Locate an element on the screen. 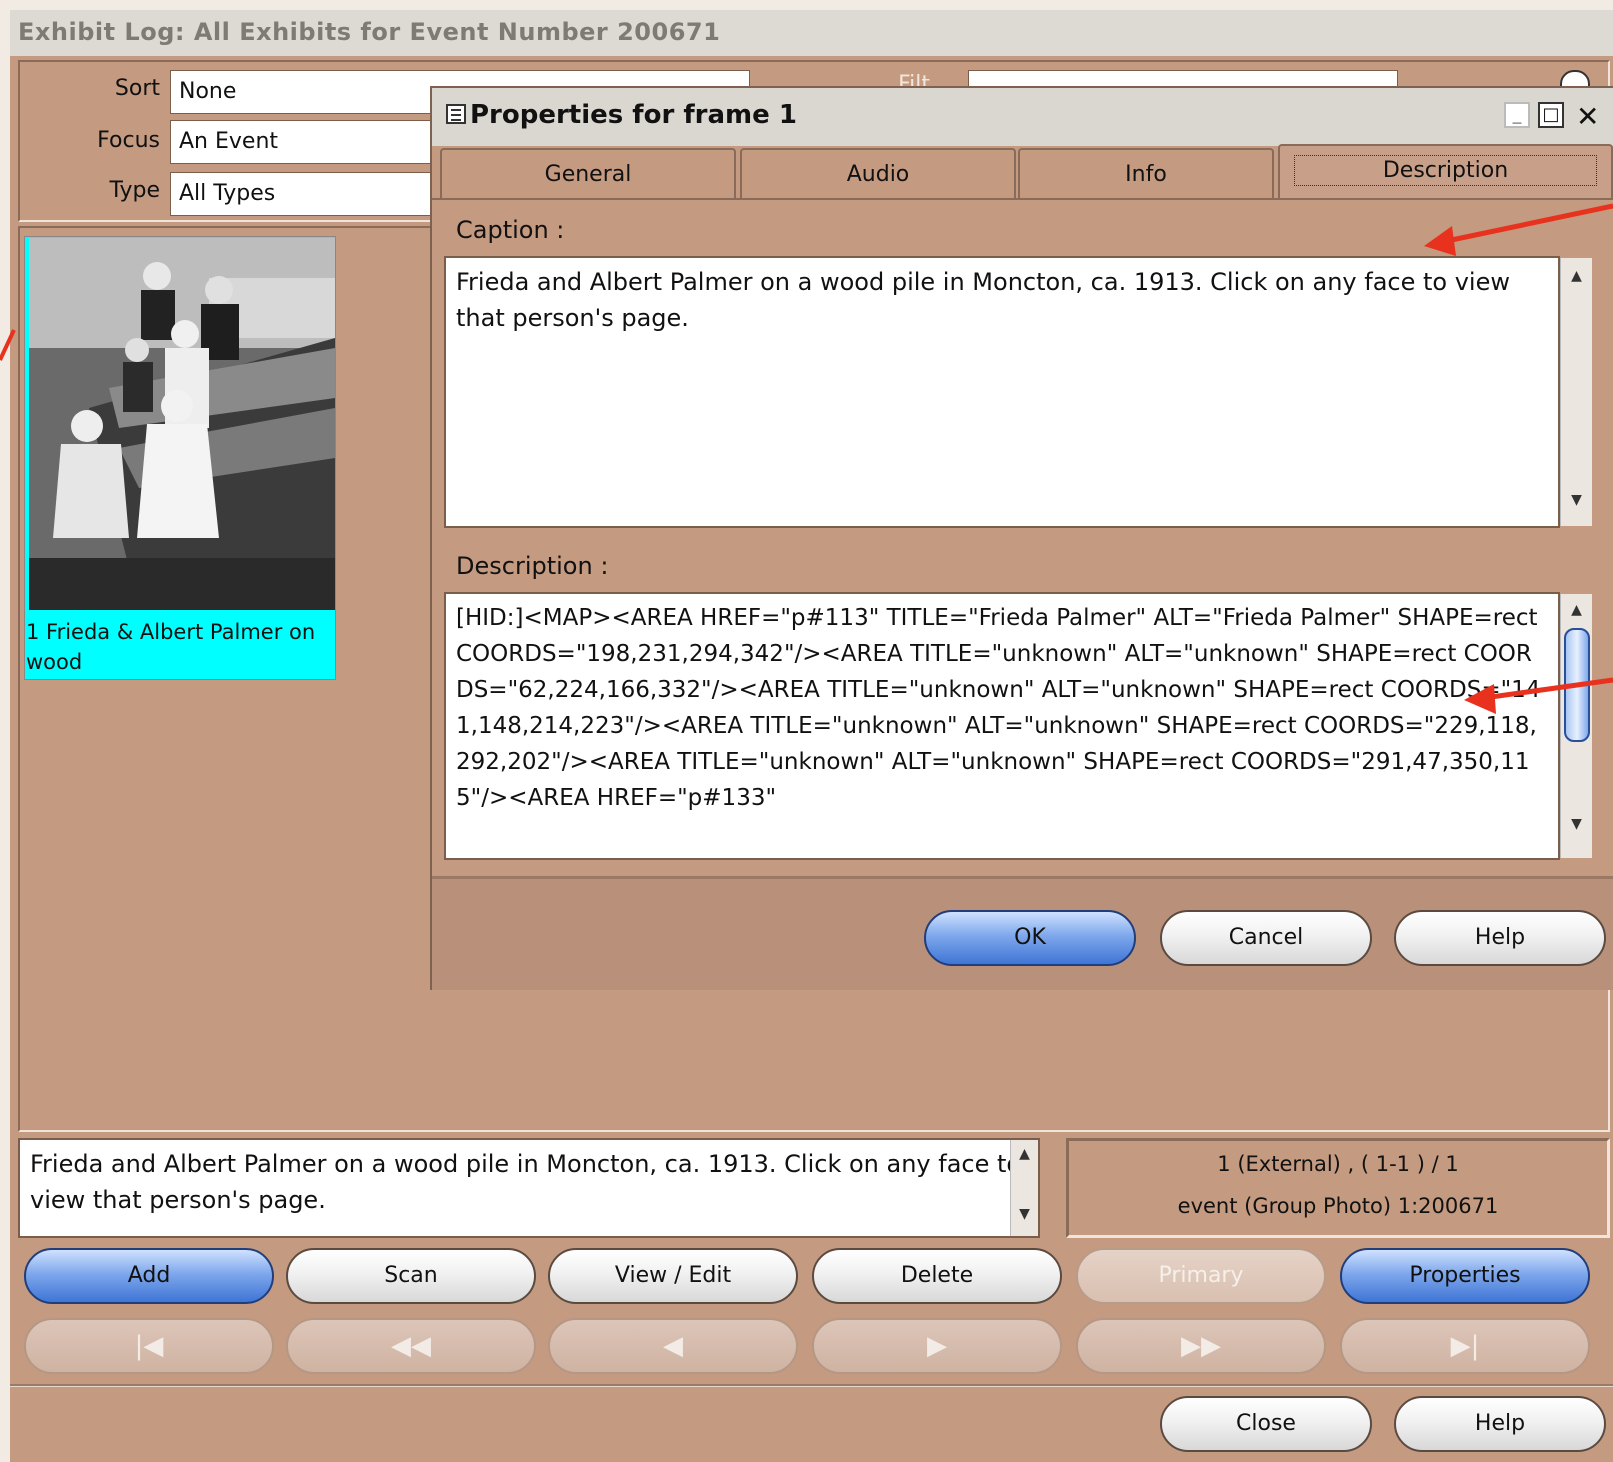  sort-label: Sort is located at coordinates (137, 88).